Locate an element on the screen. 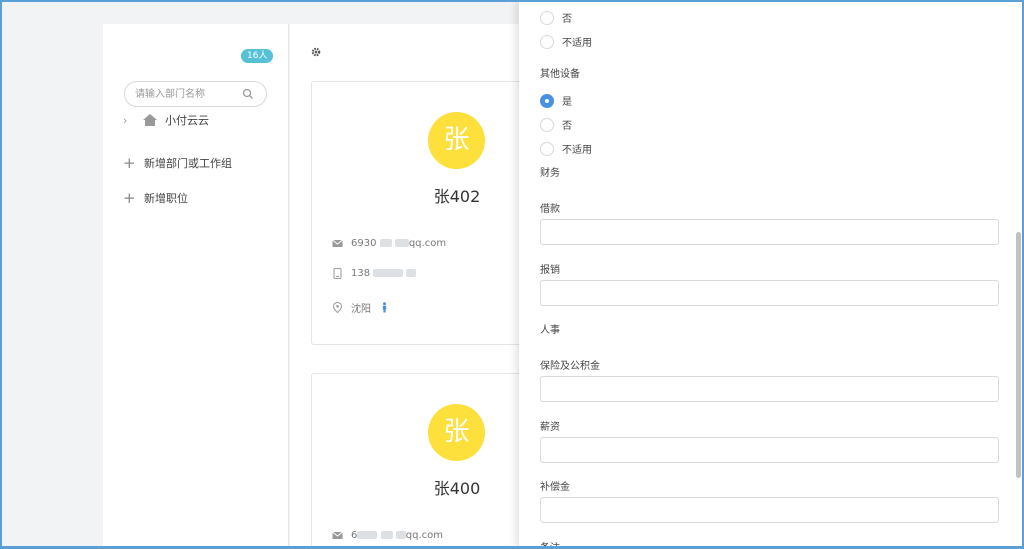 This screenshot has width=1024, height=549. email-row: 6 qq.com is located at coordinates (387, 535).